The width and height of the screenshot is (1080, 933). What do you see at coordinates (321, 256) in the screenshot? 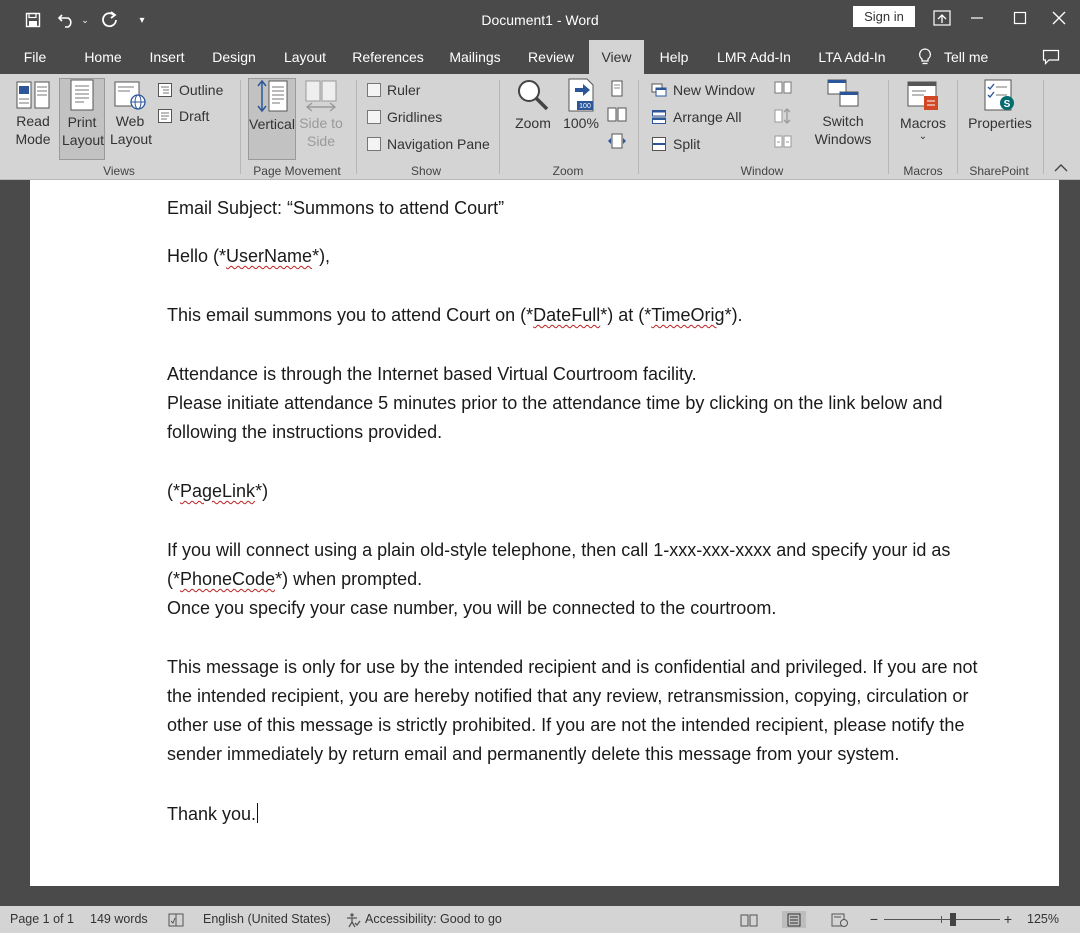
I see `greeting-text: *),` at bounding box center [321, 256].